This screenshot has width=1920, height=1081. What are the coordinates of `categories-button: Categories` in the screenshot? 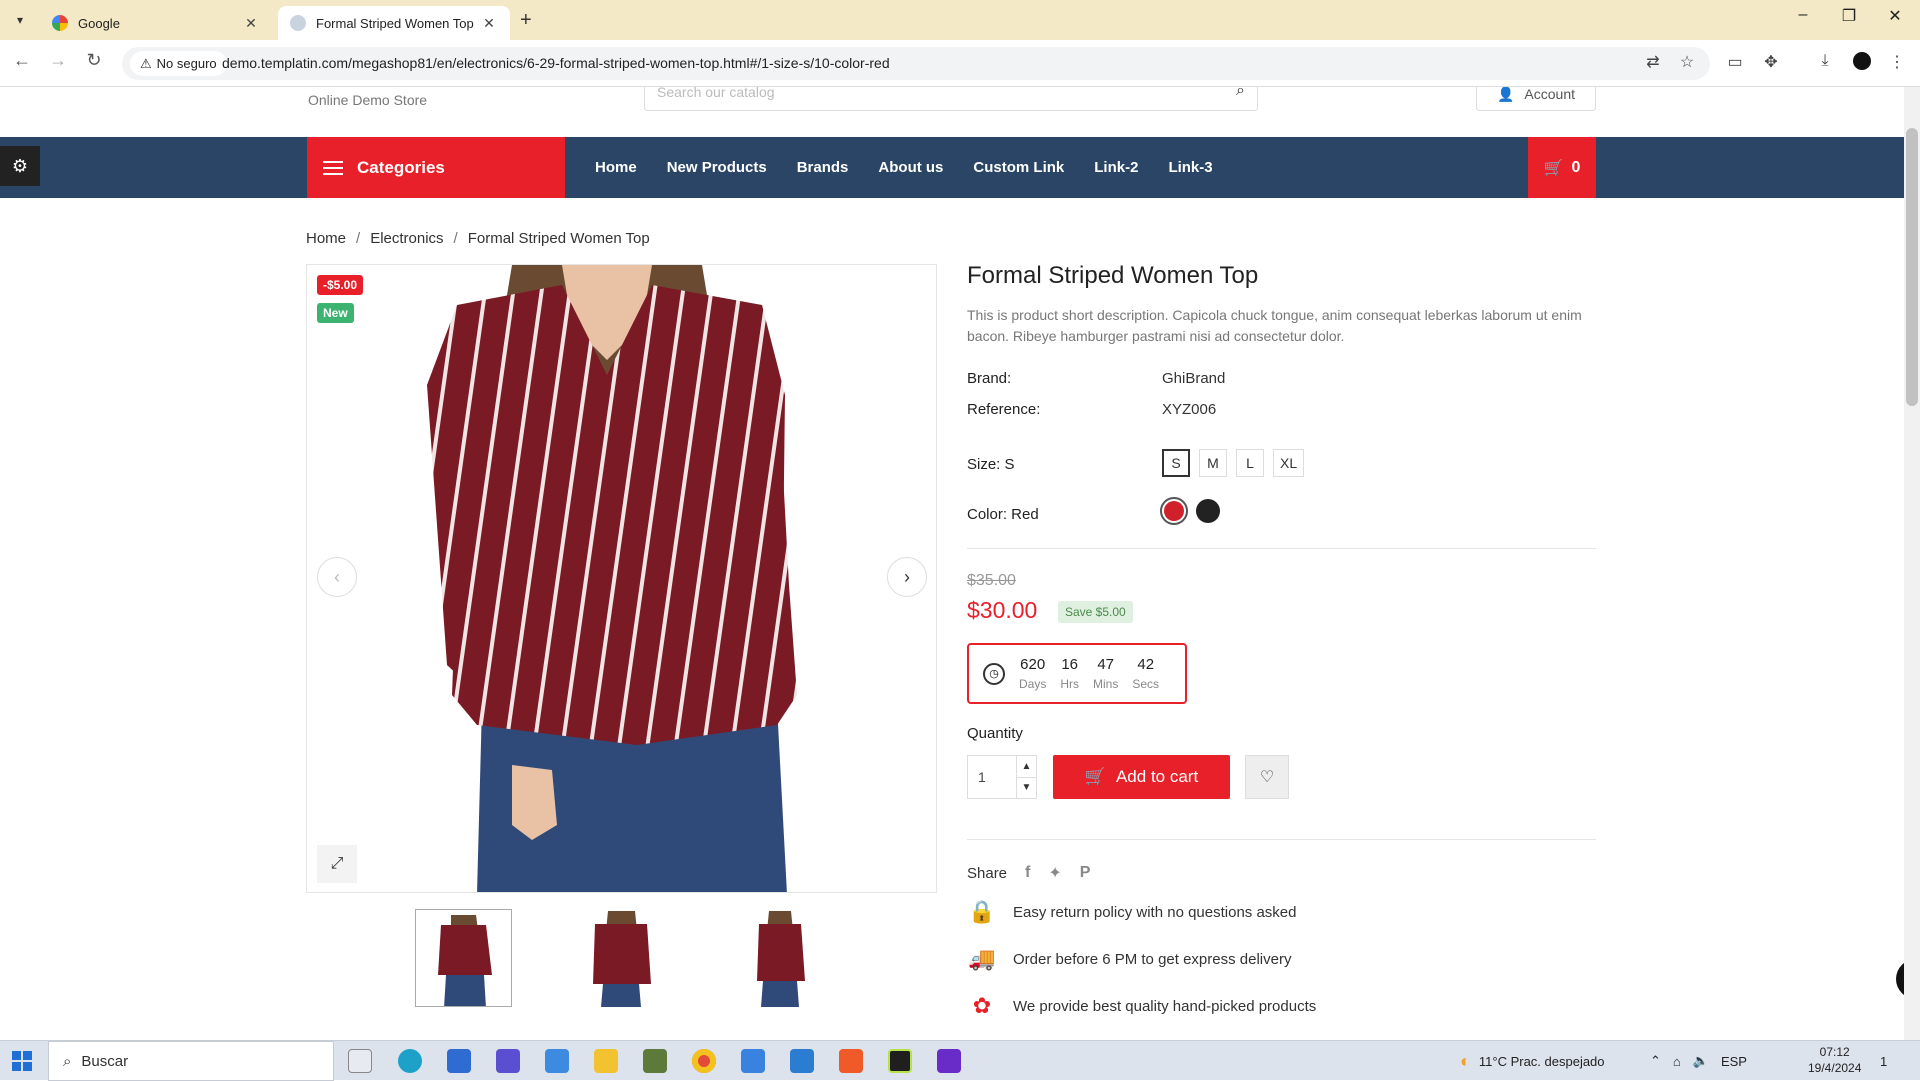 It's located at (436, 167).